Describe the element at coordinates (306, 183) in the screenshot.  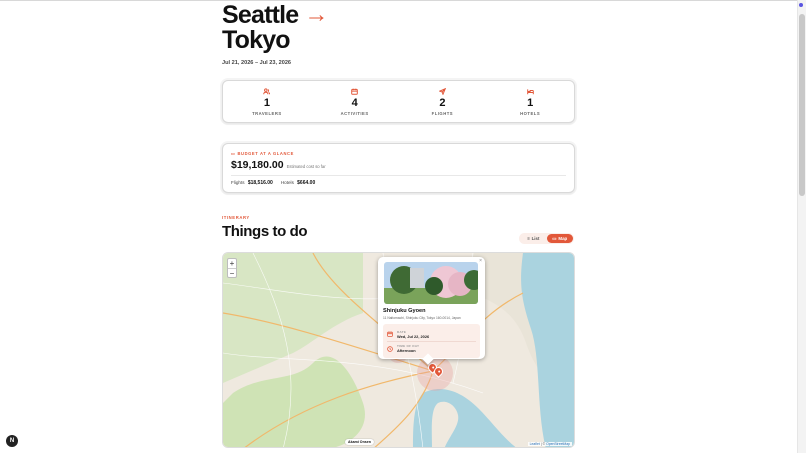
I see `hotels-cost-value: $664.00` at that location.